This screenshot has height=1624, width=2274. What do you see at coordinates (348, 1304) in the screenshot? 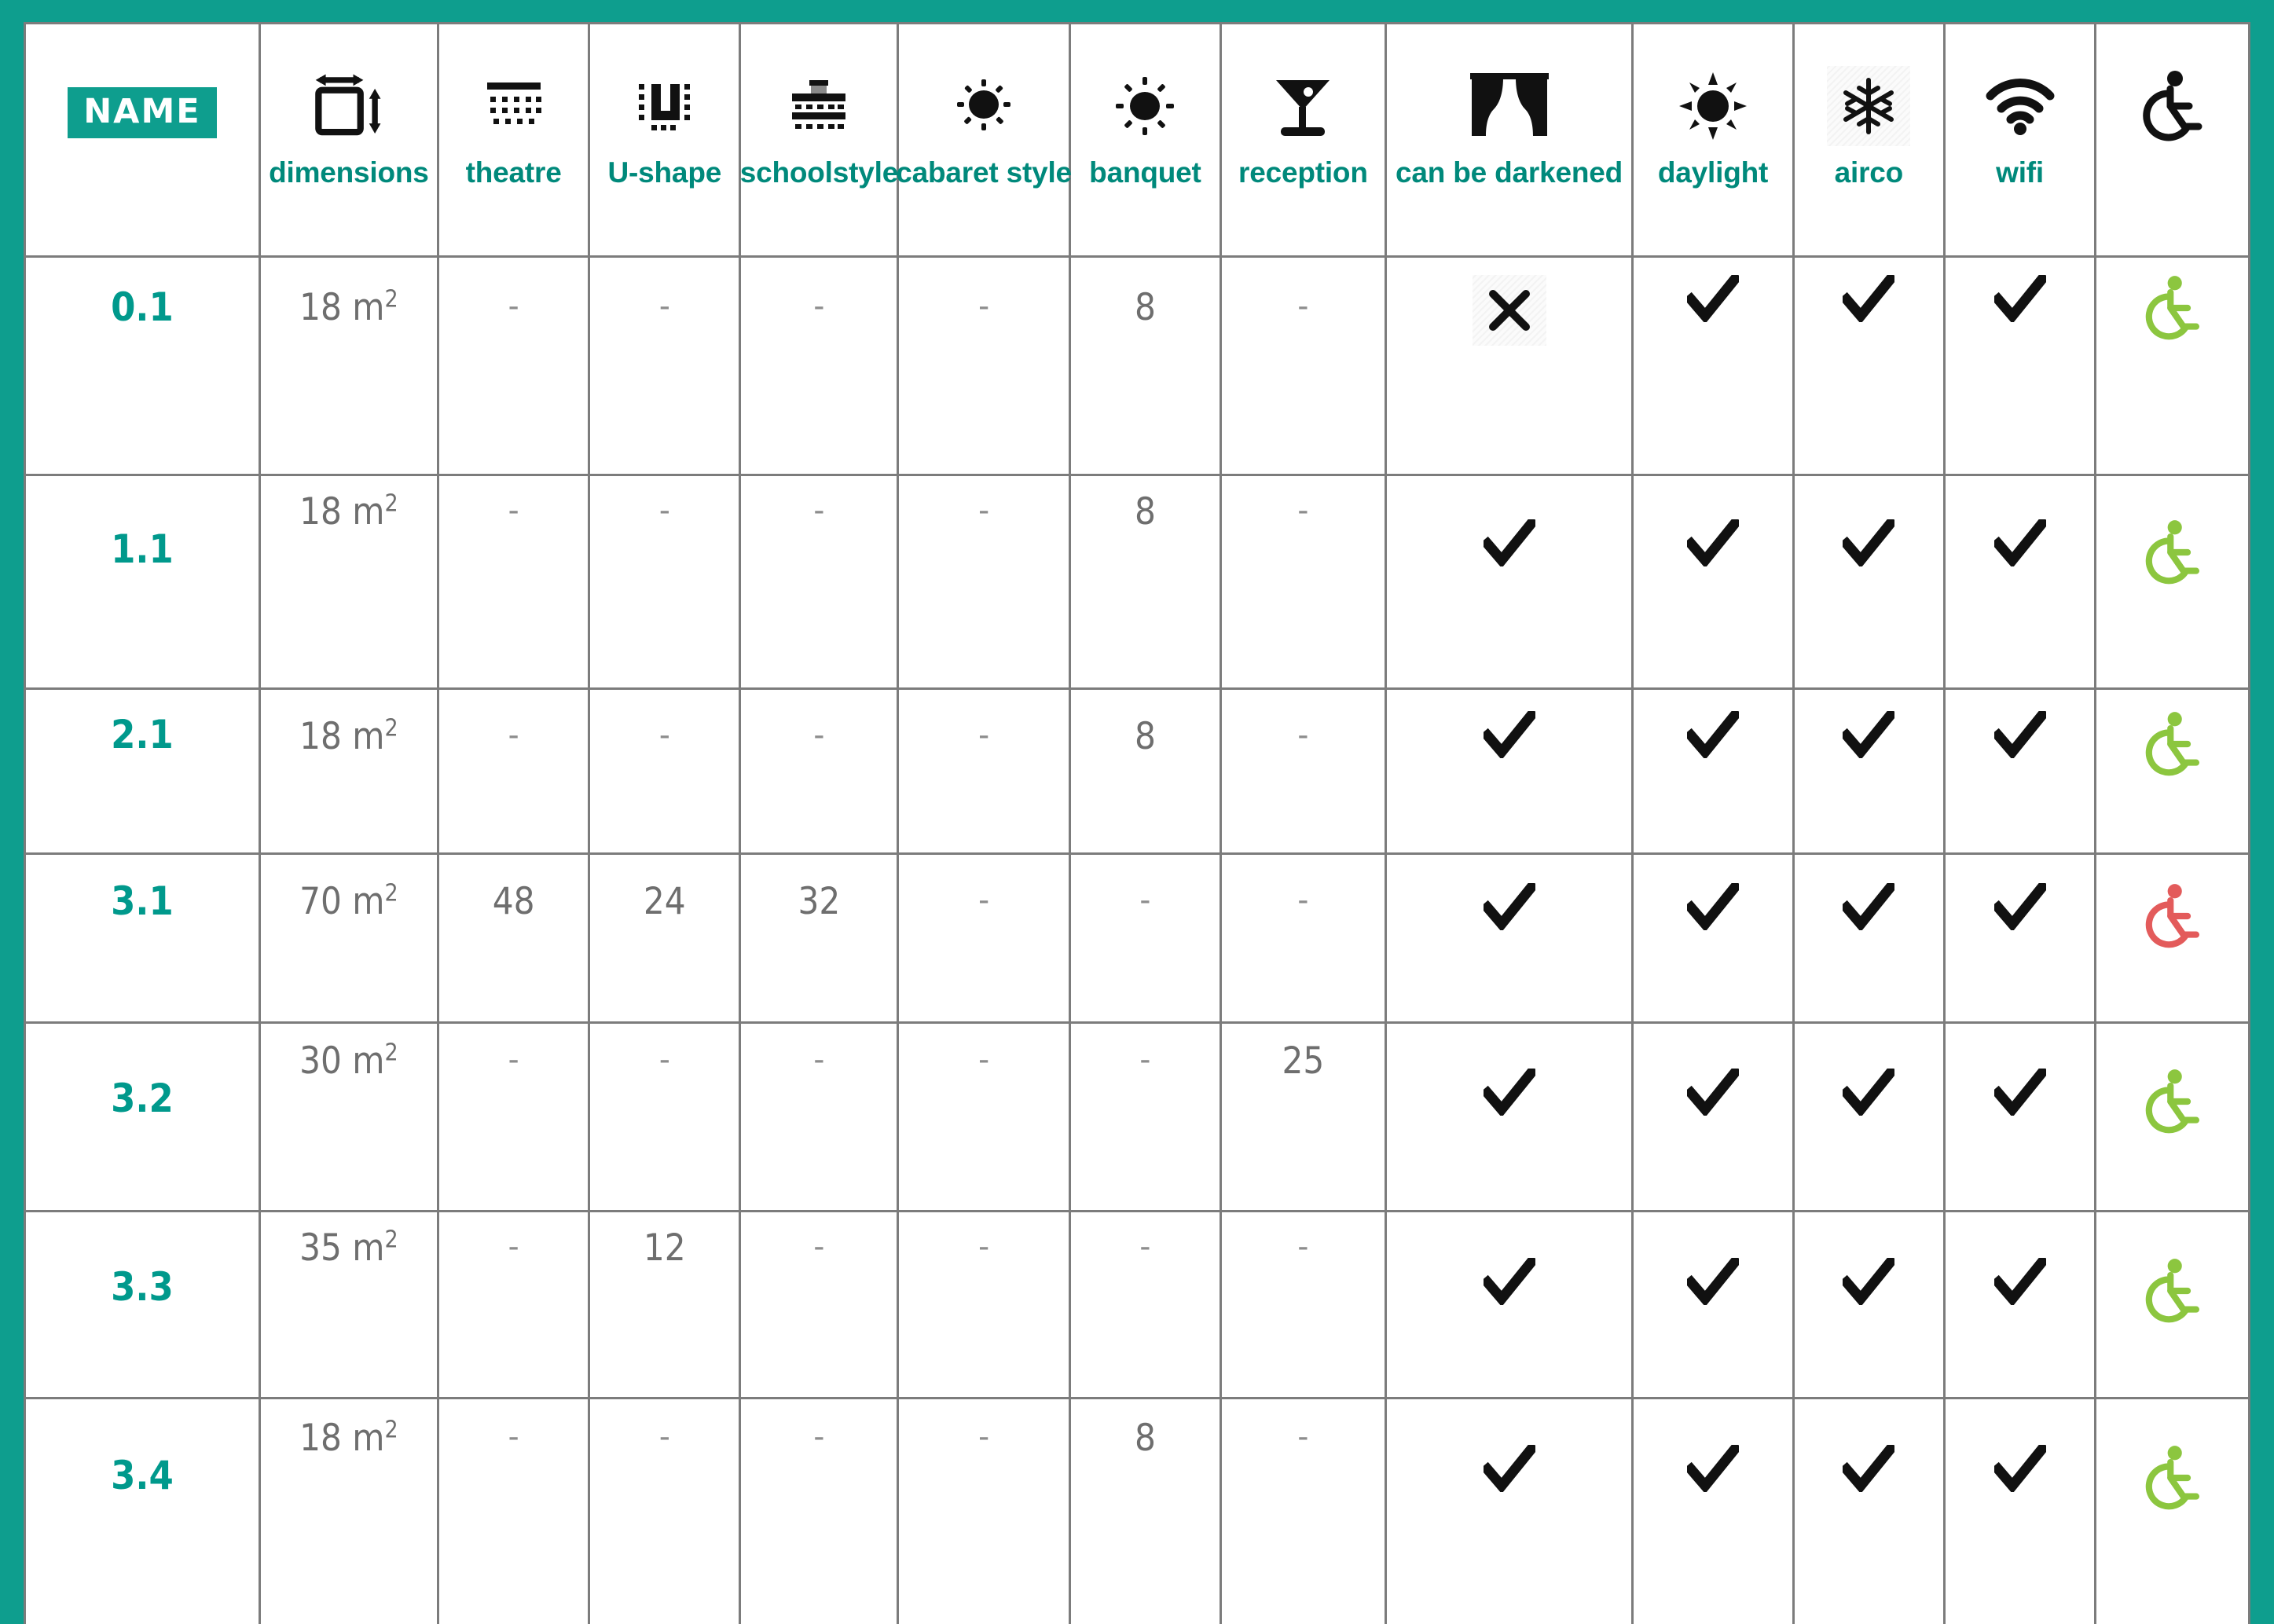
I see `cell-dimensions: 35 m2` at bounding box center [348, 1304].